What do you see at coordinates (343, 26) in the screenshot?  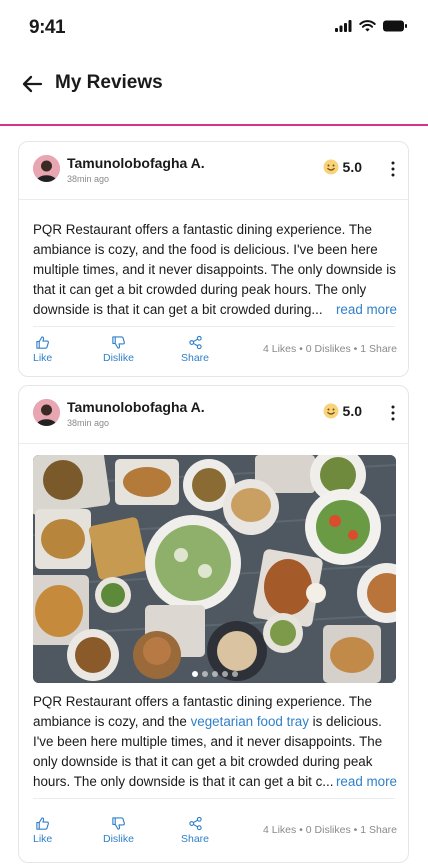 I see `signal-icon` at bounding box center [343, 26].